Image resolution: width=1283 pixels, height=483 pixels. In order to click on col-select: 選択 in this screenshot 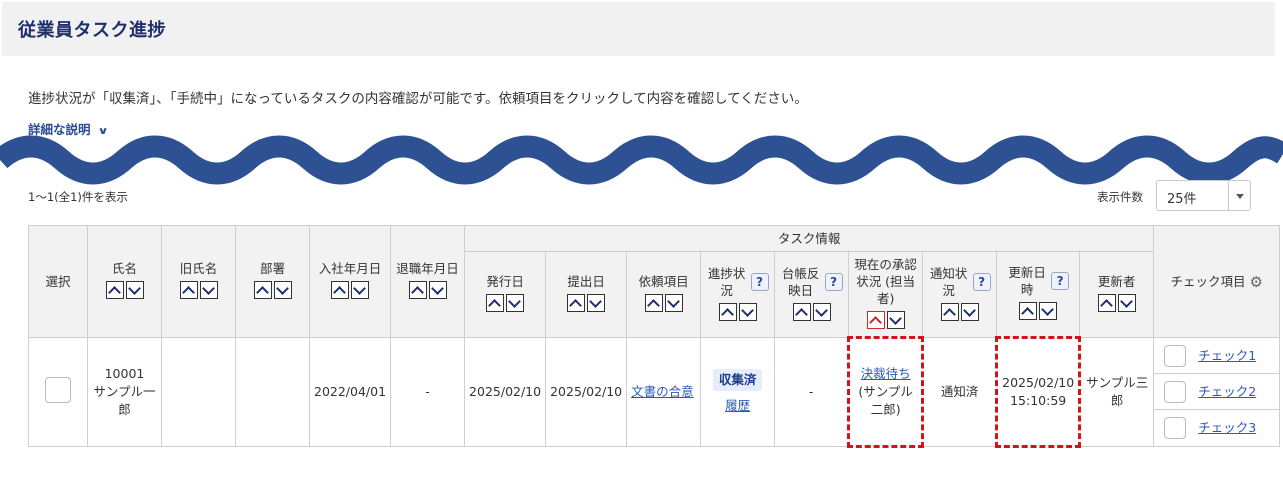, I will do `click(58, 281)`.